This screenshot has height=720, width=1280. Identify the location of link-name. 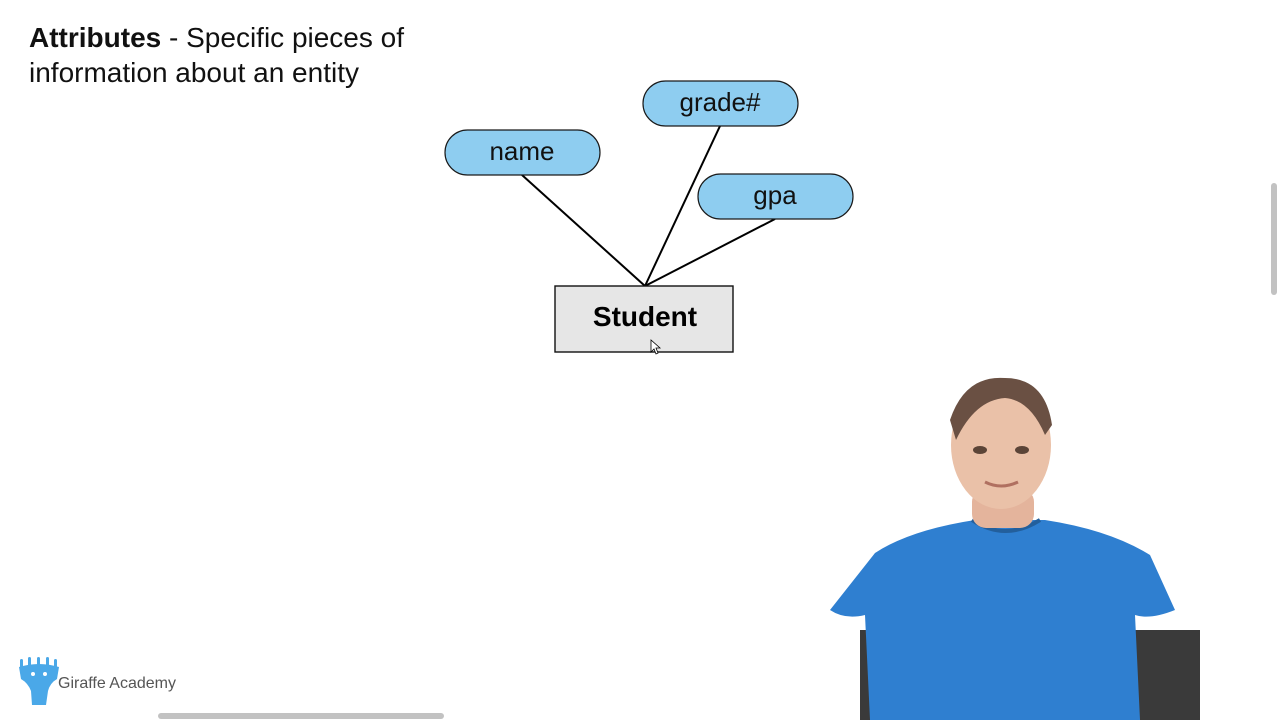
(583, 230).